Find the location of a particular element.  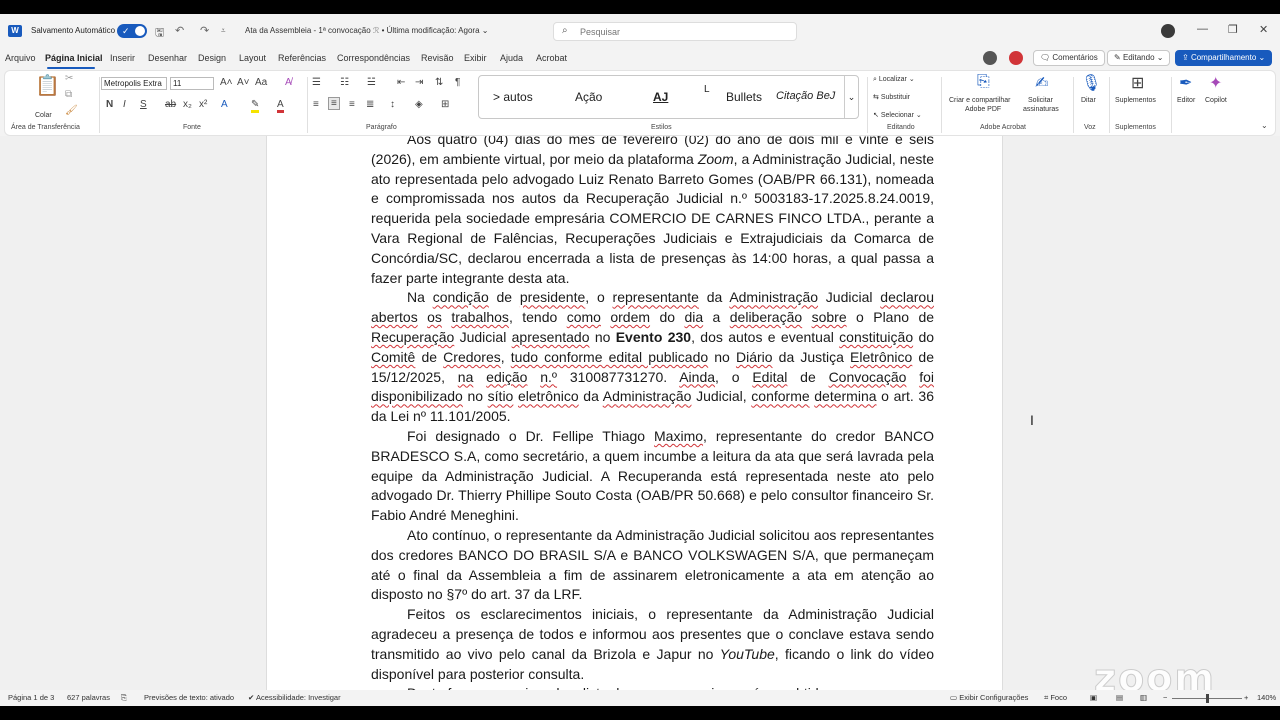

shading-icon: ◈ is located at coordinates (419, 104).